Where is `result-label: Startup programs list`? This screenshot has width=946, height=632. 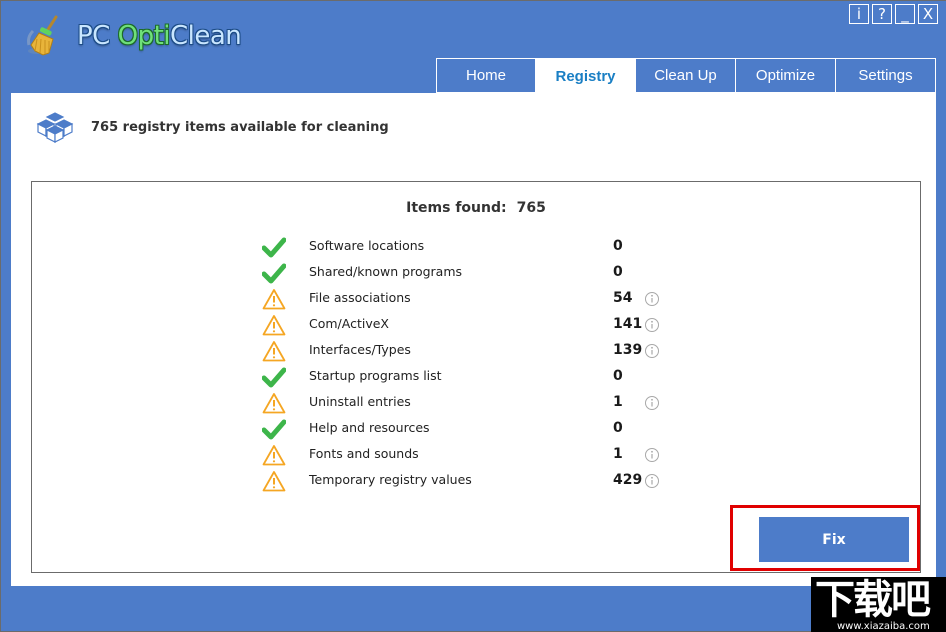
result-label: Startup programs list is located at coordinates (375, 375).